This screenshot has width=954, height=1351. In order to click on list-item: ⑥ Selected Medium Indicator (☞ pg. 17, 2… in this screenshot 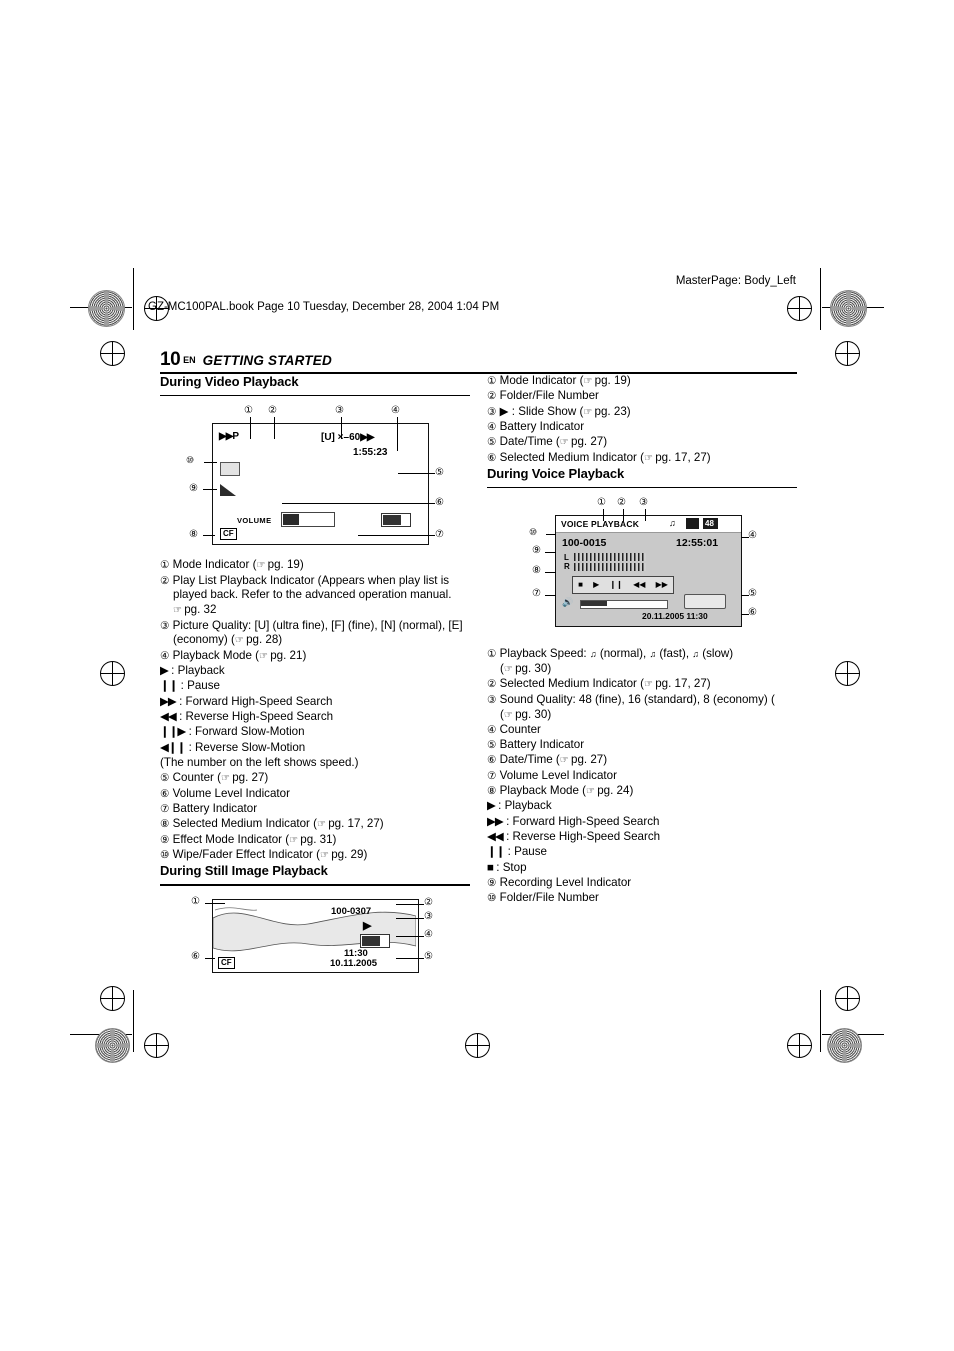, I will do `click(599, 457)`.